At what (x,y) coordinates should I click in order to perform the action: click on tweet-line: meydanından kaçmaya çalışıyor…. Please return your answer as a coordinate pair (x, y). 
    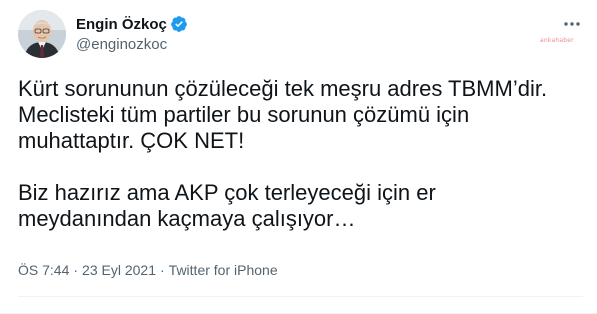
    Looking at the image, I should click on (187, 218).